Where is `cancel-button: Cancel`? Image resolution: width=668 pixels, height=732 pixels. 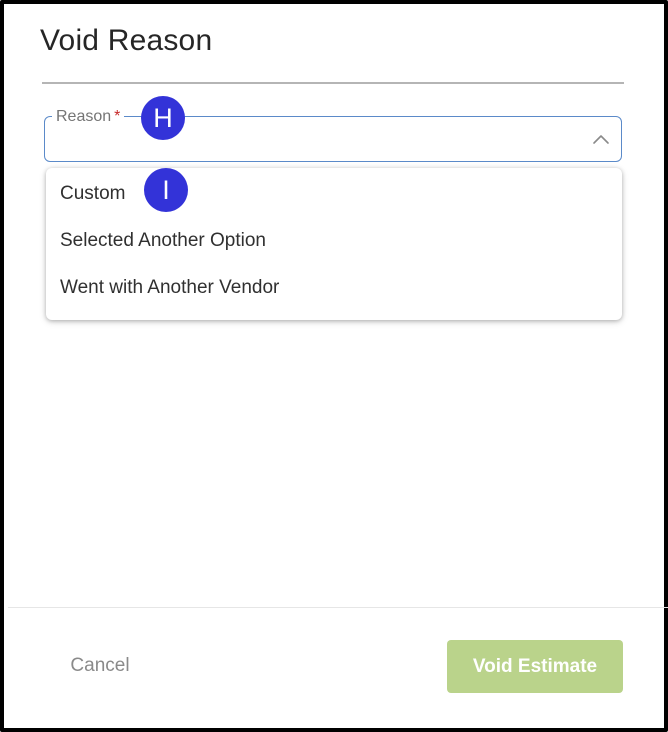
cancel-button: Cancel is located at coordinates (100, 666).